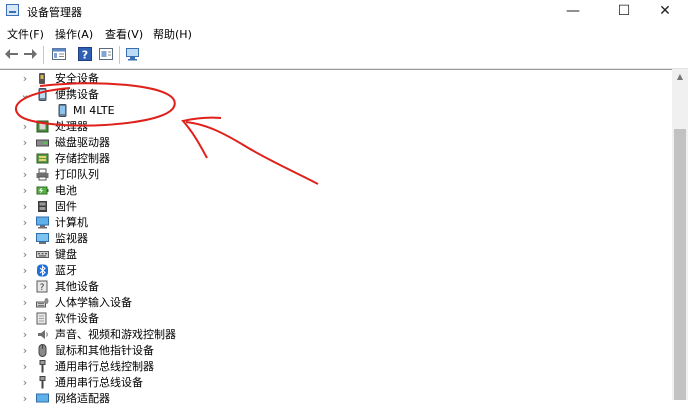 This screenshot has width=688, height=407. What do you see at coordinates (300, 239) in the screenshot?
I see `tree-item-monitors: › 监视器` at bounding box center [300, 239].